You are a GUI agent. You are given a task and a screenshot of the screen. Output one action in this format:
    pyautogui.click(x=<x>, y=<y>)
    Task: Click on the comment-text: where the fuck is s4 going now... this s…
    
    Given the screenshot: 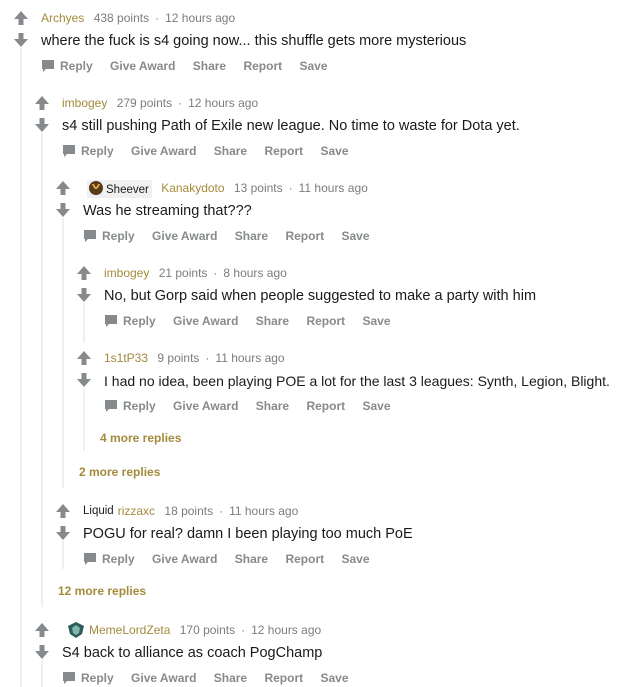 What is the action you would take?
    pyautogui.click(x=254, y=41)
    